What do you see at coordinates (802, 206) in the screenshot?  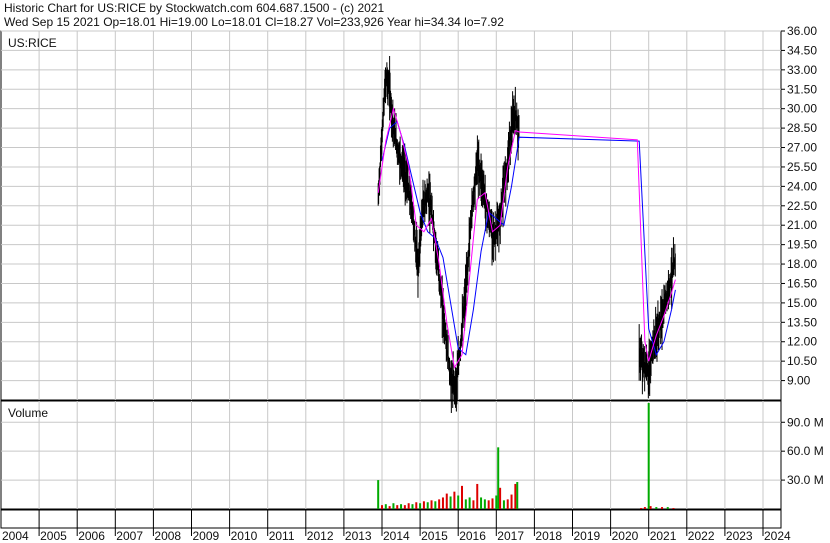 I see `price-tick-label: 22.50` at bounding box center [802, 206].